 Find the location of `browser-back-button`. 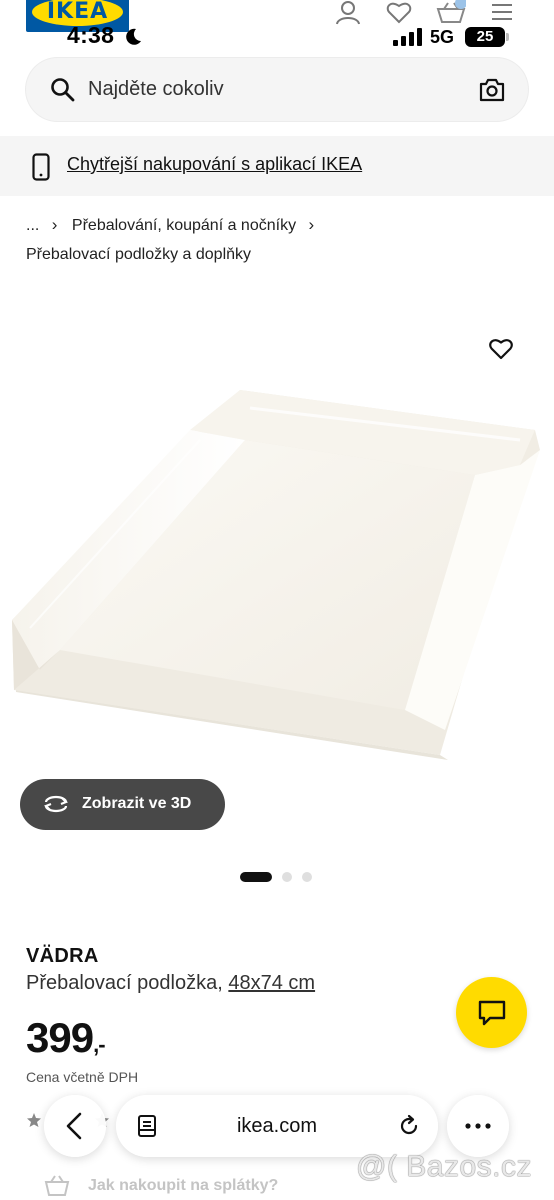

browser-back-button is located at coordinates (75, 1126).